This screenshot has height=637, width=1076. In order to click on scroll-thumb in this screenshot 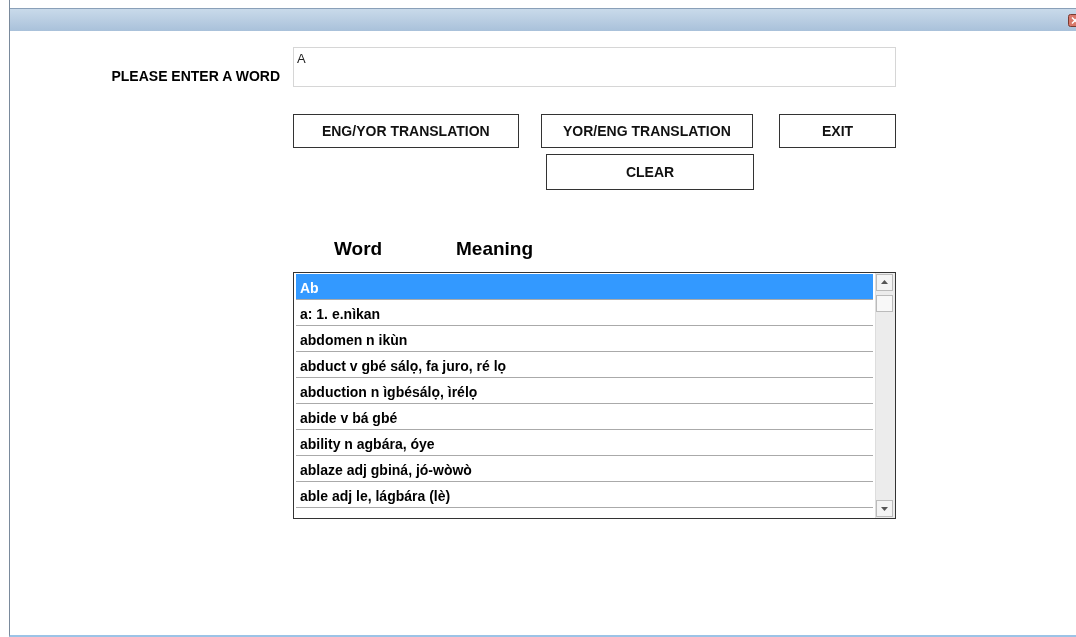, I will do `click(884, 303)`.